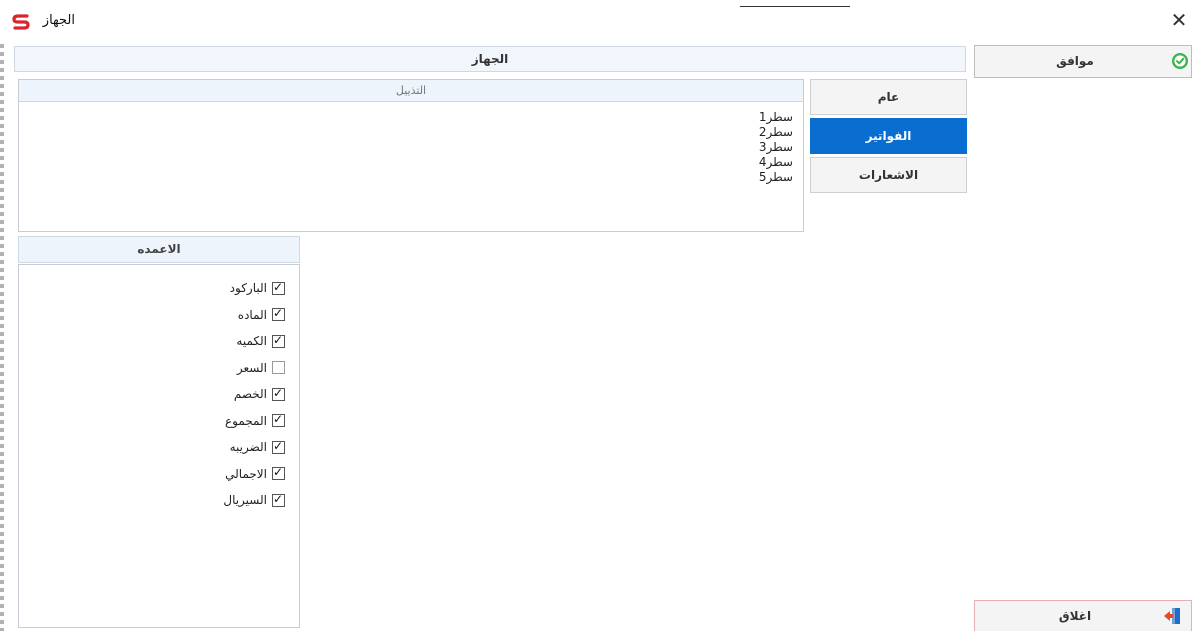  I want to click on column-item-tax: الضريبه, so click(254, 447).